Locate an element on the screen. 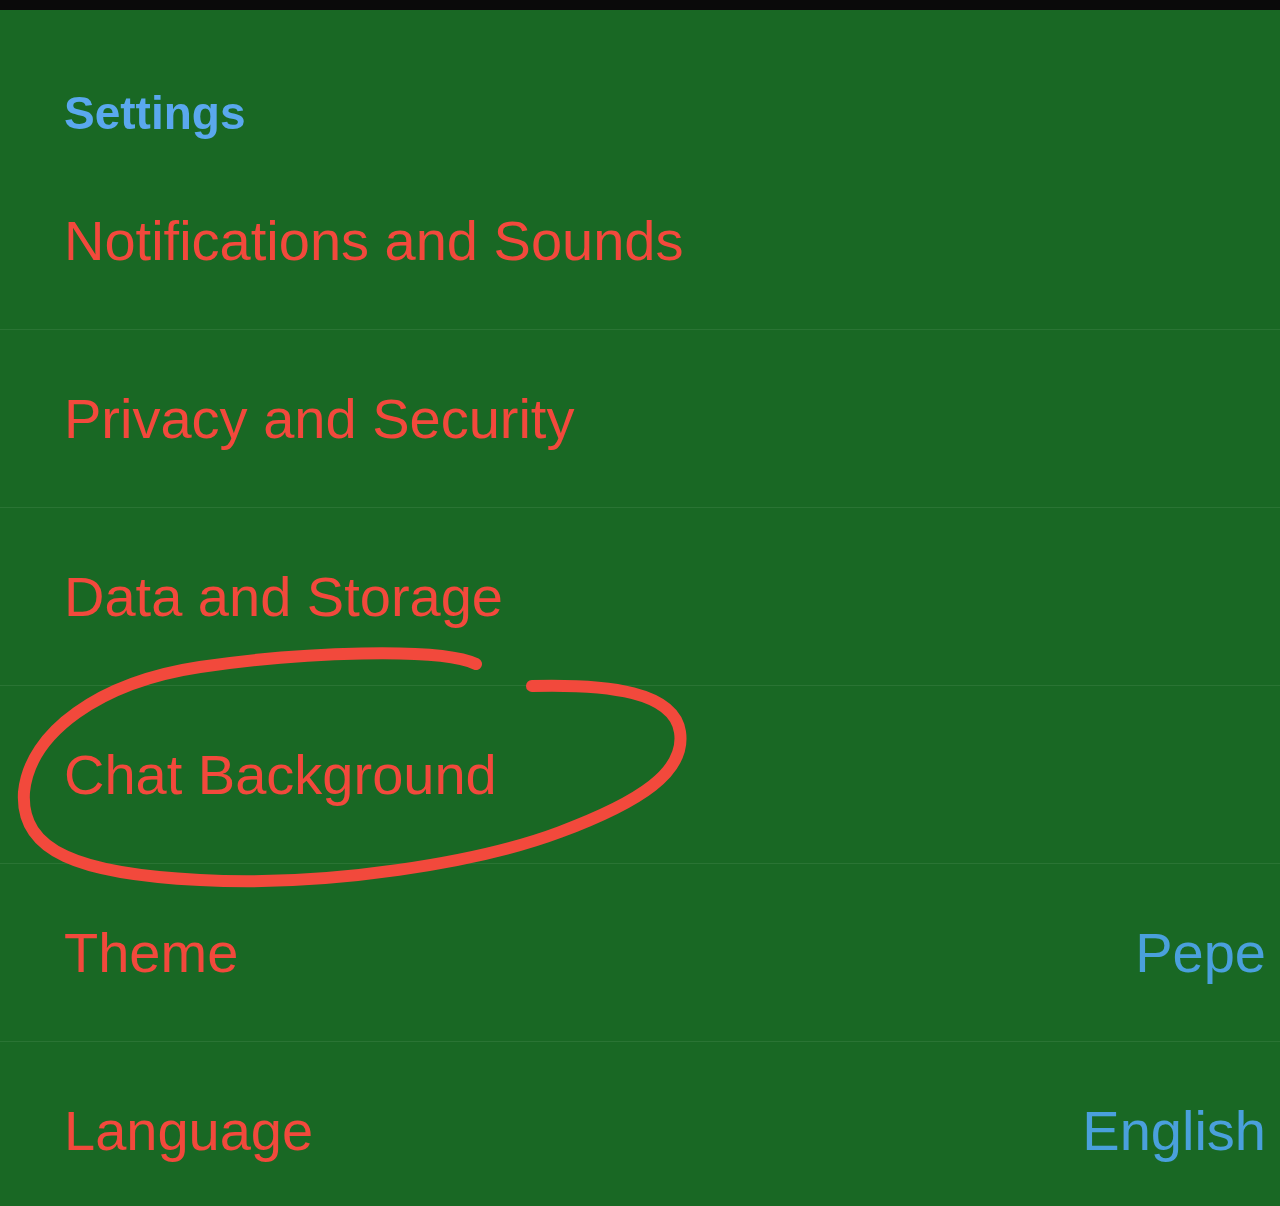 The height and width of the screenshot is (1206, 1280). item-label: Theme is located at coordinates (151, 952).